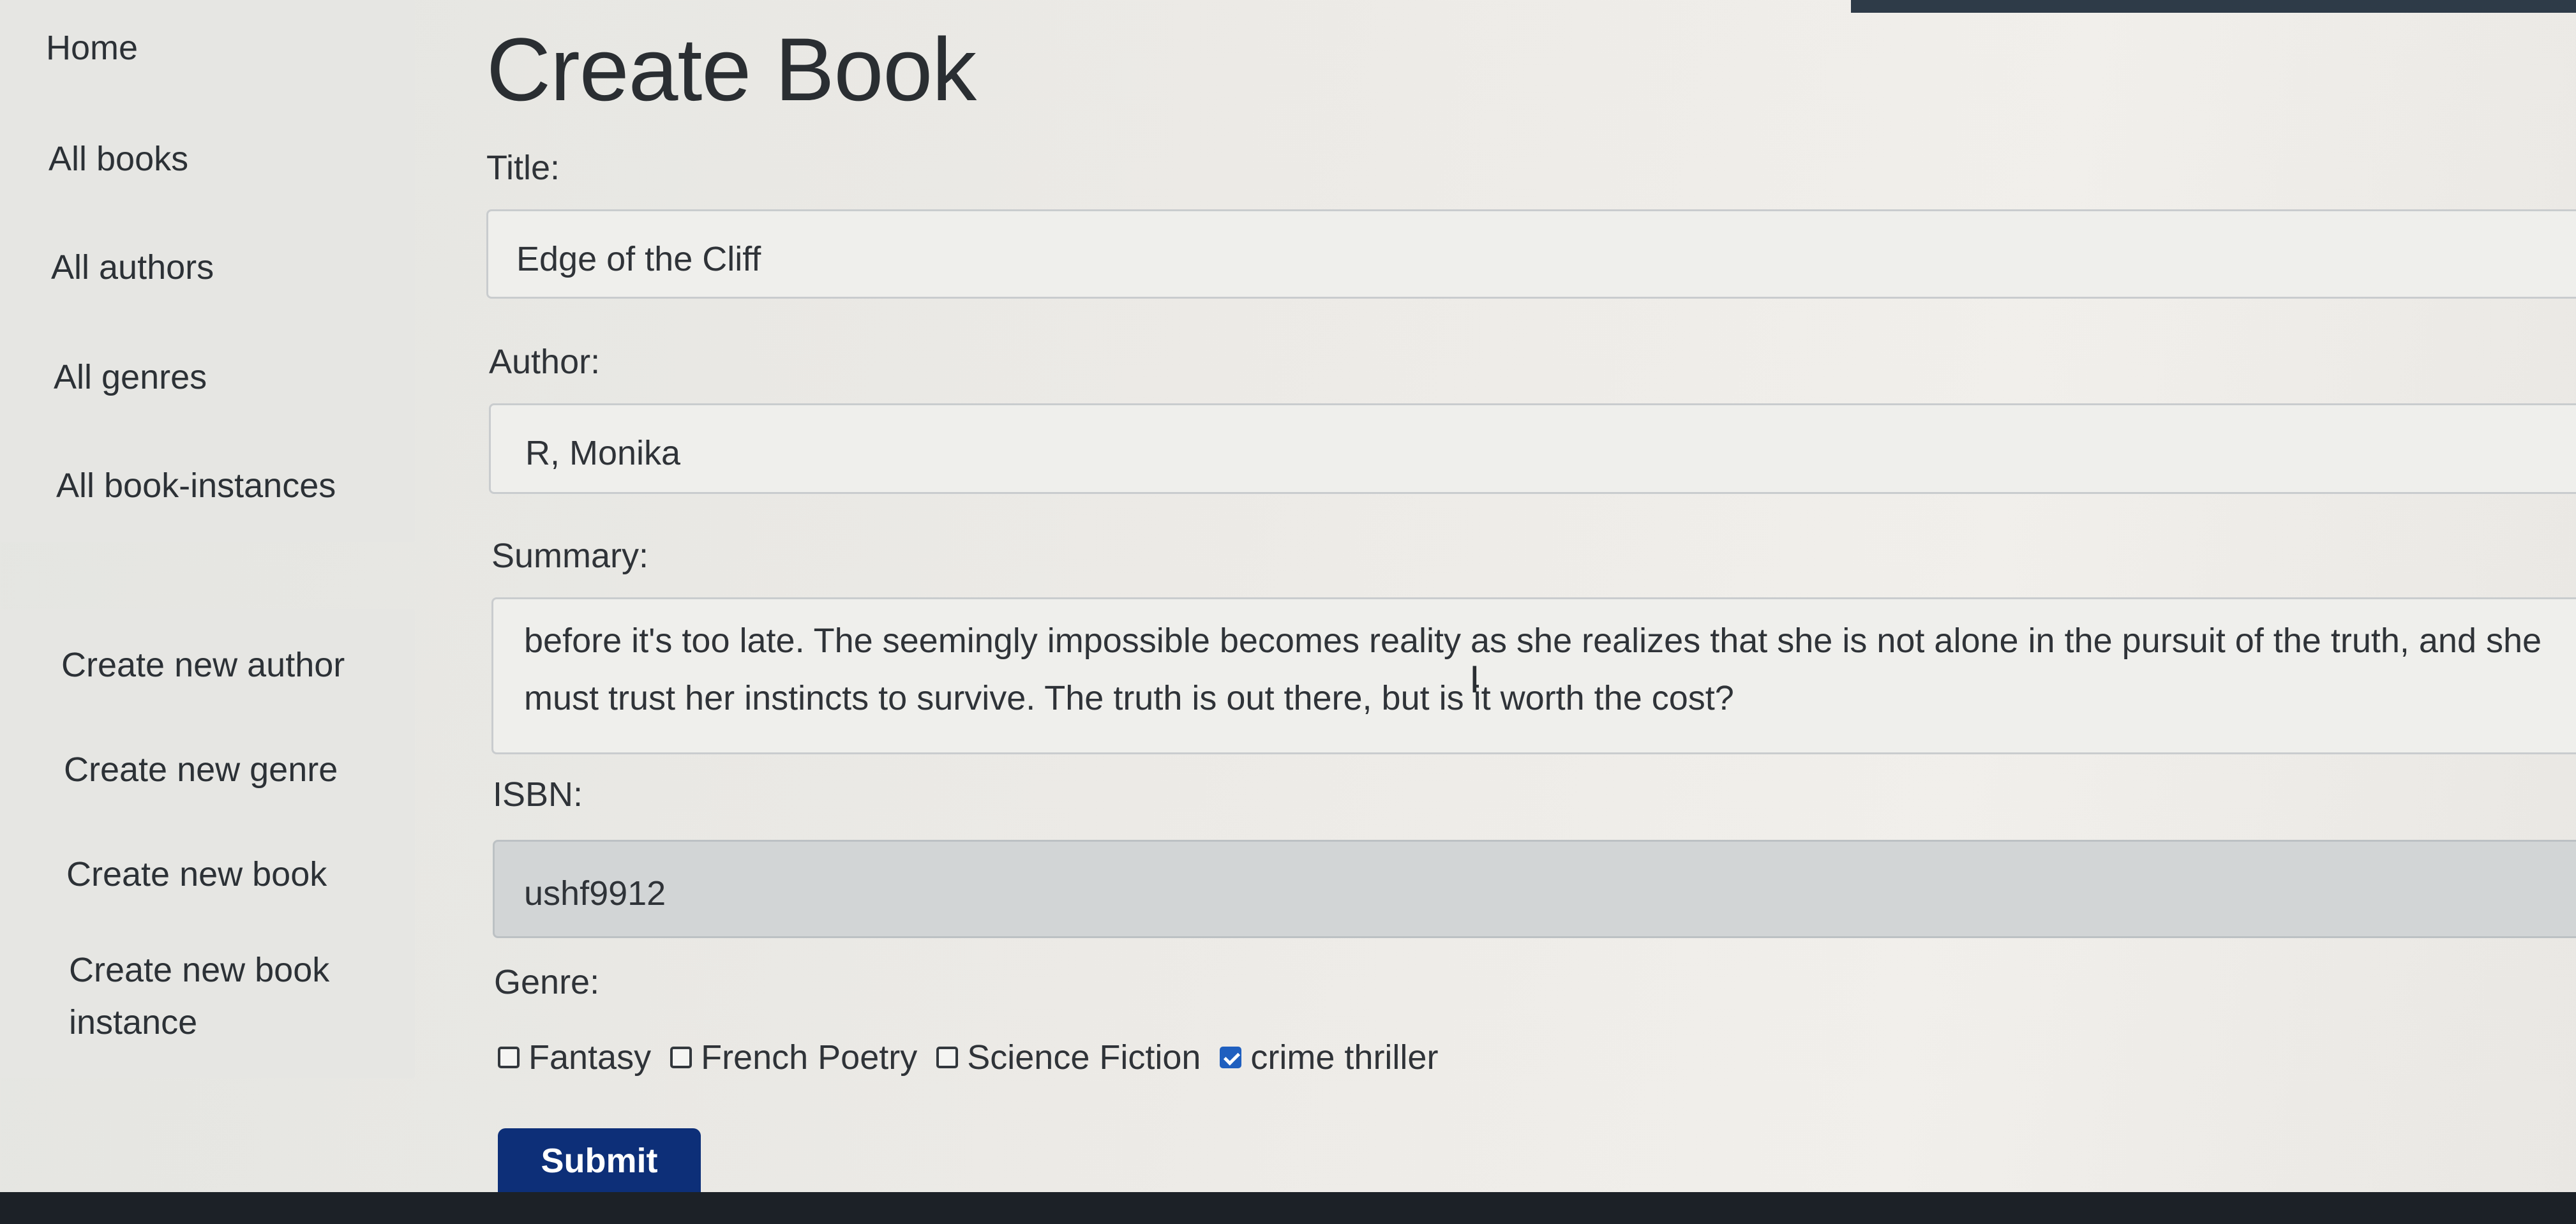 The height and width of the screenshot is (1224, 2576). What do you see at coordinates (132, 267) in the screenshot?
I see `sidebar-link-all-authors: All authors` at bounding box center [132, 267].